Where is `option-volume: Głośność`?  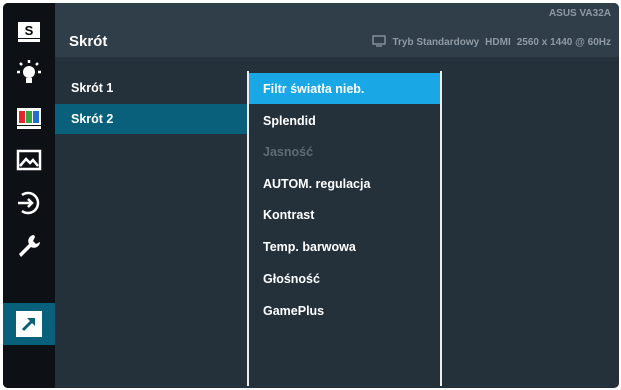 option-volume: Głośność is located at coordinates (344, 278).